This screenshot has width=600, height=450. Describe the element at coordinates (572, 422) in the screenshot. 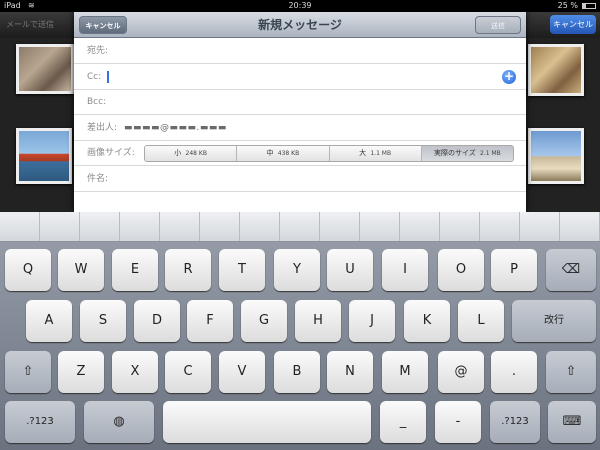

I see `keyboard-hide-icon: ⌨` at that location.